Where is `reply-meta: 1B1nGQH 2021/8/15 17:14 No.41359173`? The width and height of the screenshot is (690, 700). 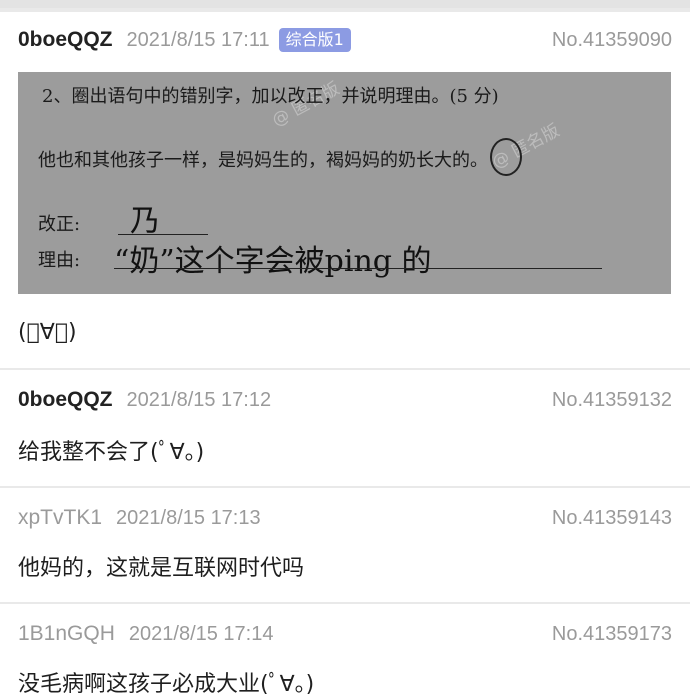 reply-meta: 1B1nGQH 2021/8/15 17:14 No.41359173 is located at coordinates (345, 634).